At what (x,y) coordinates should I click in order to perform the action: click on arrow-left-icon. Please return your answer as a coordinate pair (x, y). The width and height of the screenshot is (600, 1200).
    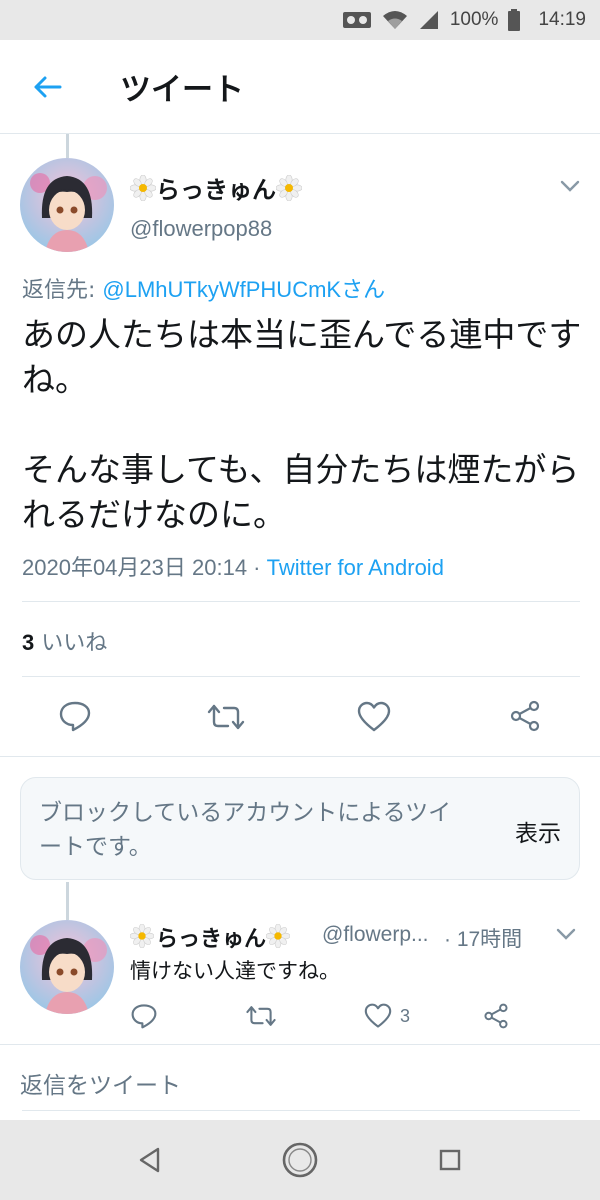
    Looking at the image, I should click on (48, 86).